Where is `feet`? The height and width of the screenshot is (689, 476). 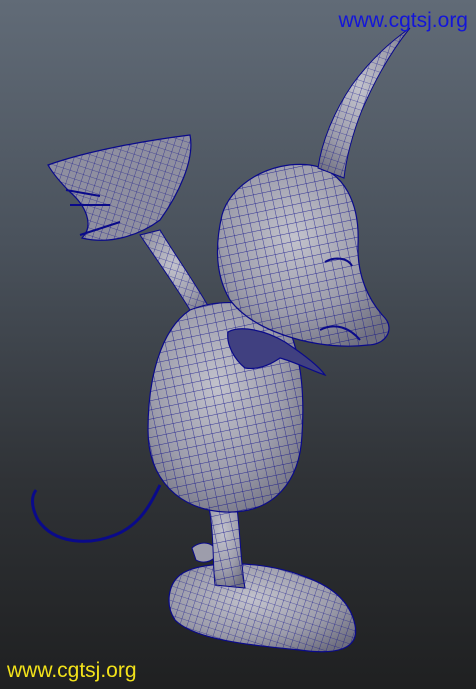
feet is located at coordinates (262, 597).